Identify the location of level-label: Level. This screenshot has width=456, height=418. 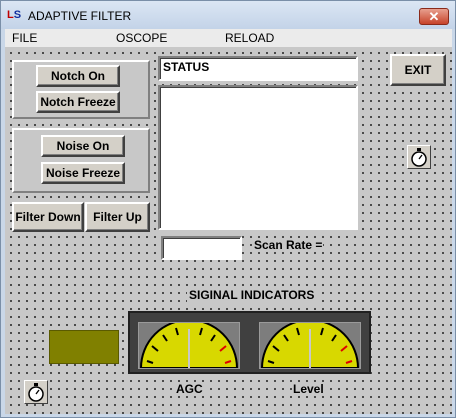
(308, 389).